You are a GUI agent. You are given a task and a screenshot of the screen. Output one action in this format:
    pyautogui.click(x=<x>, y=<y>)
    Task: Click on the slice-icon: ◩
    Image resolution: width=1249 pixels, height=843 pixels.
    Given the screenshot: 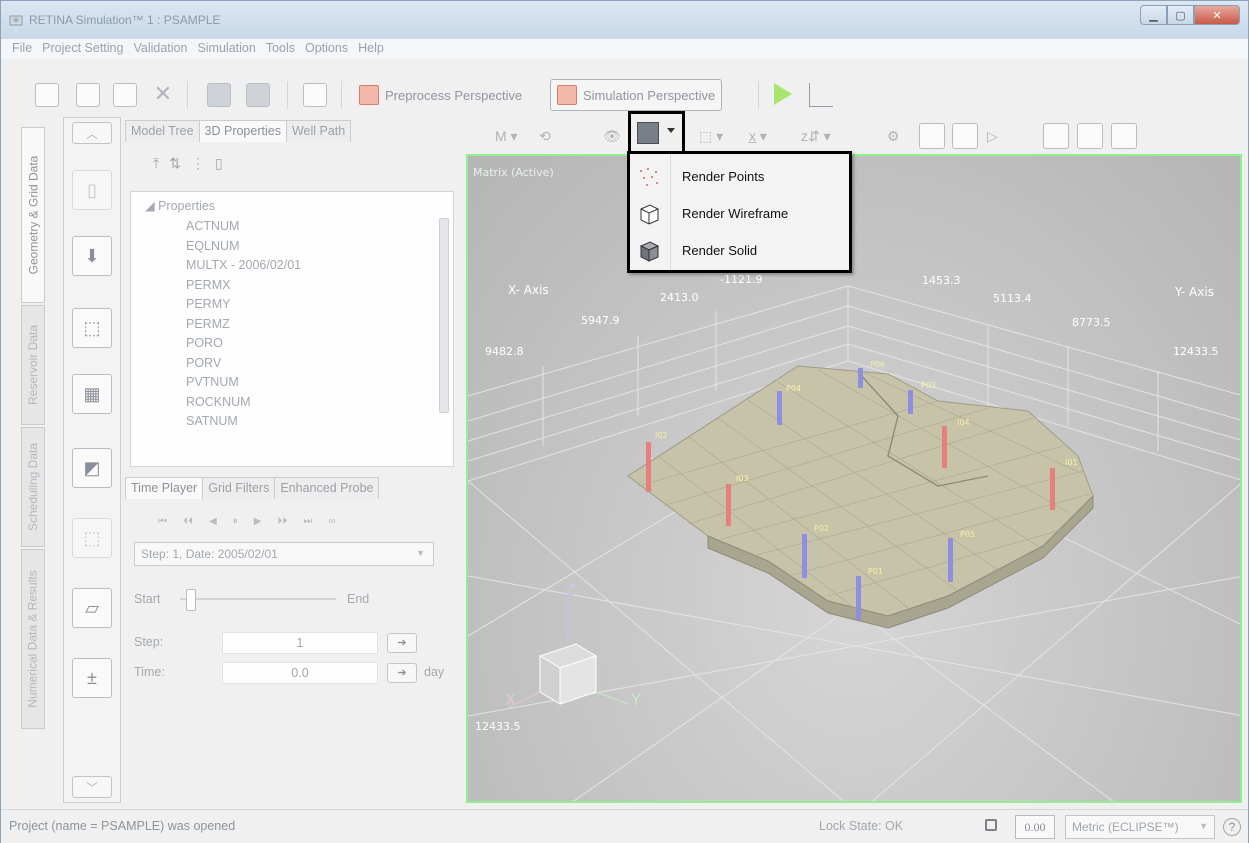 What is the action you would take?
    pyautogui.click(x=92, y=468)
    